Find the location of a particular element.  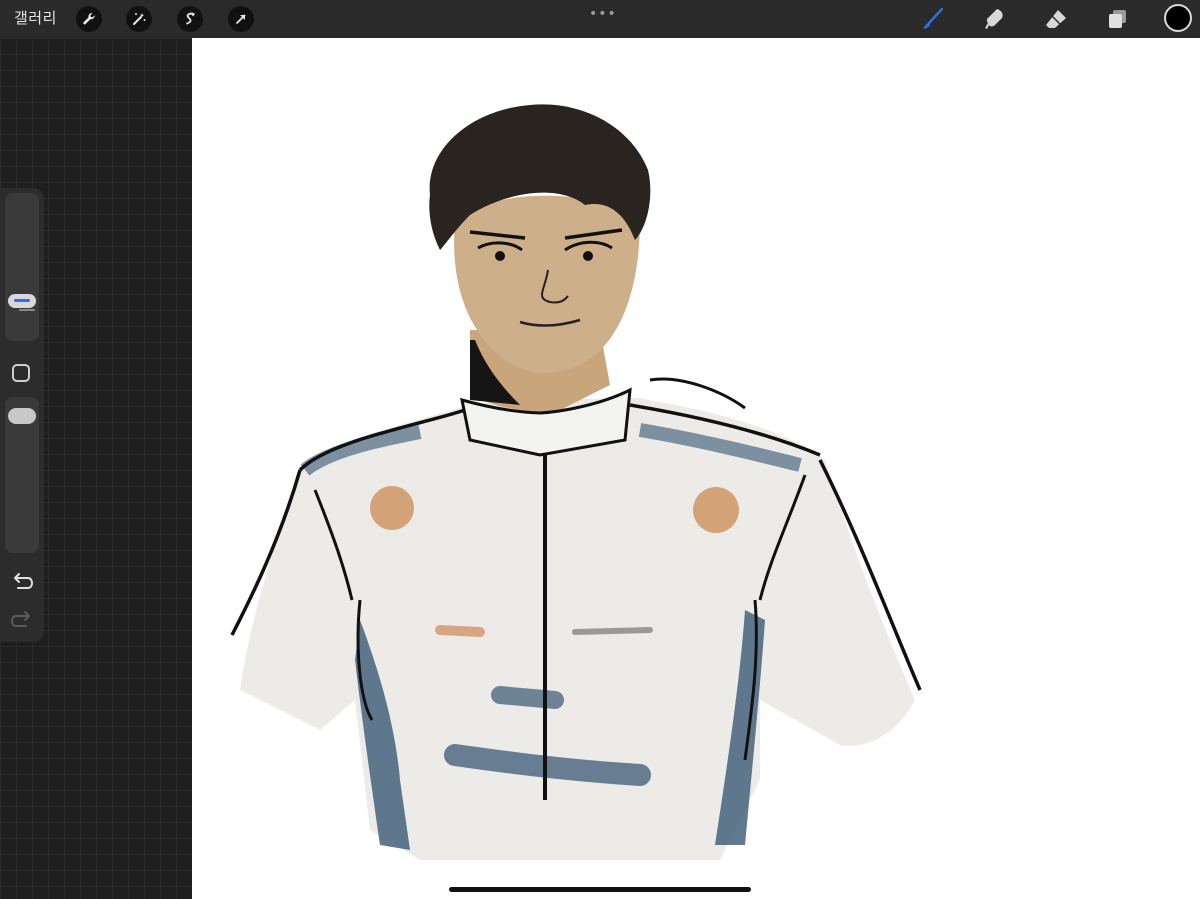

modify-button is located at coordinates (21, 373).